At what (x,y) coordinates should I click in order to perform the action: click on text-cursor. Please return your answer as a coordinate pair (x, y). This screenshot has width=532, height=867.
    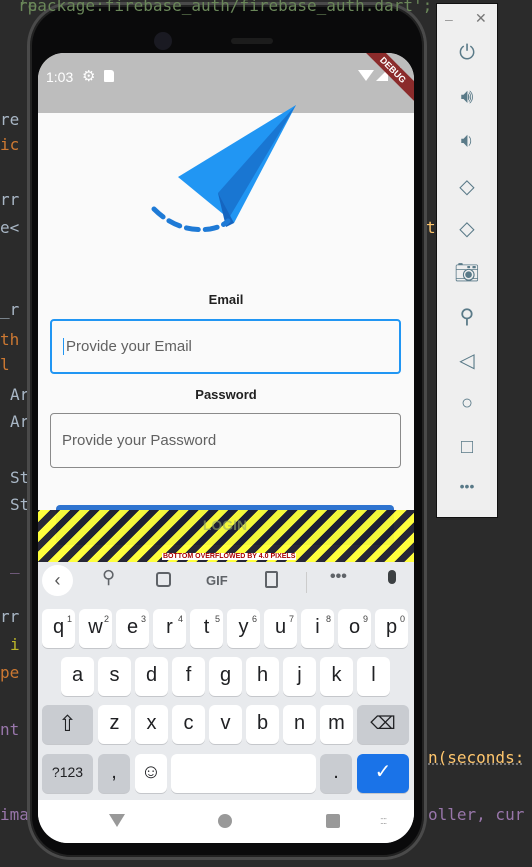
    Looking at the image, I should click on (63, 346).